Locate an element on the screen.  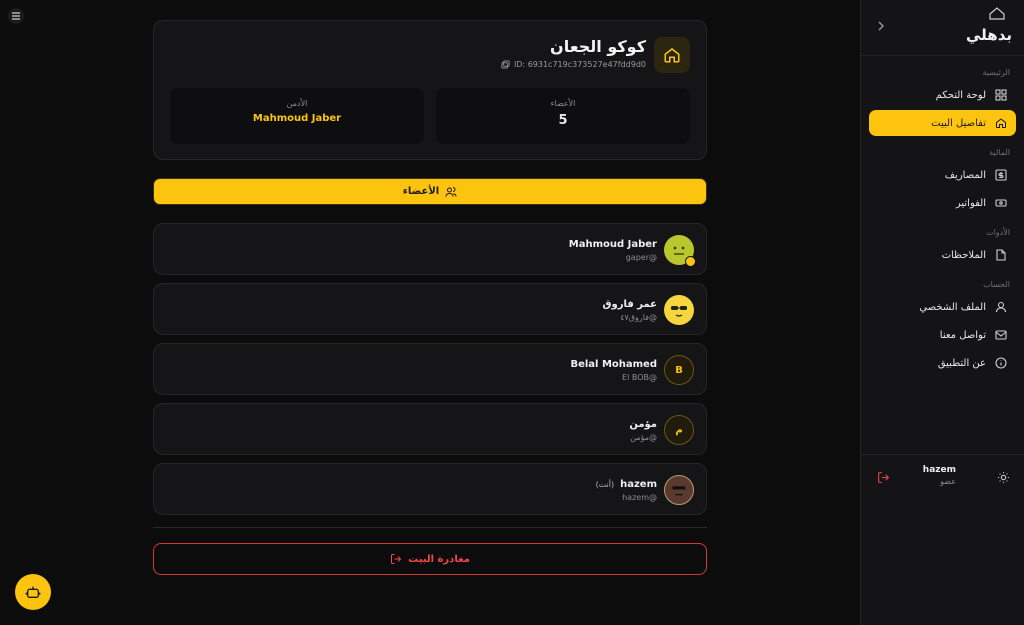
avatar: B is located at coordinates (679, 370).